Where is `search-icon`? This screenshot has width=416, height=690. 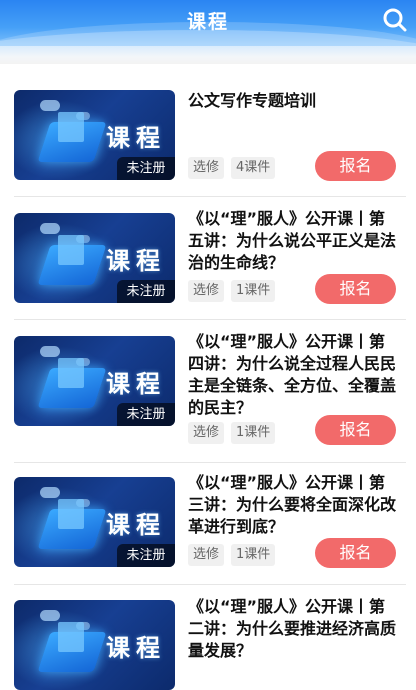 search-icon is located at coordinates (395, 20).